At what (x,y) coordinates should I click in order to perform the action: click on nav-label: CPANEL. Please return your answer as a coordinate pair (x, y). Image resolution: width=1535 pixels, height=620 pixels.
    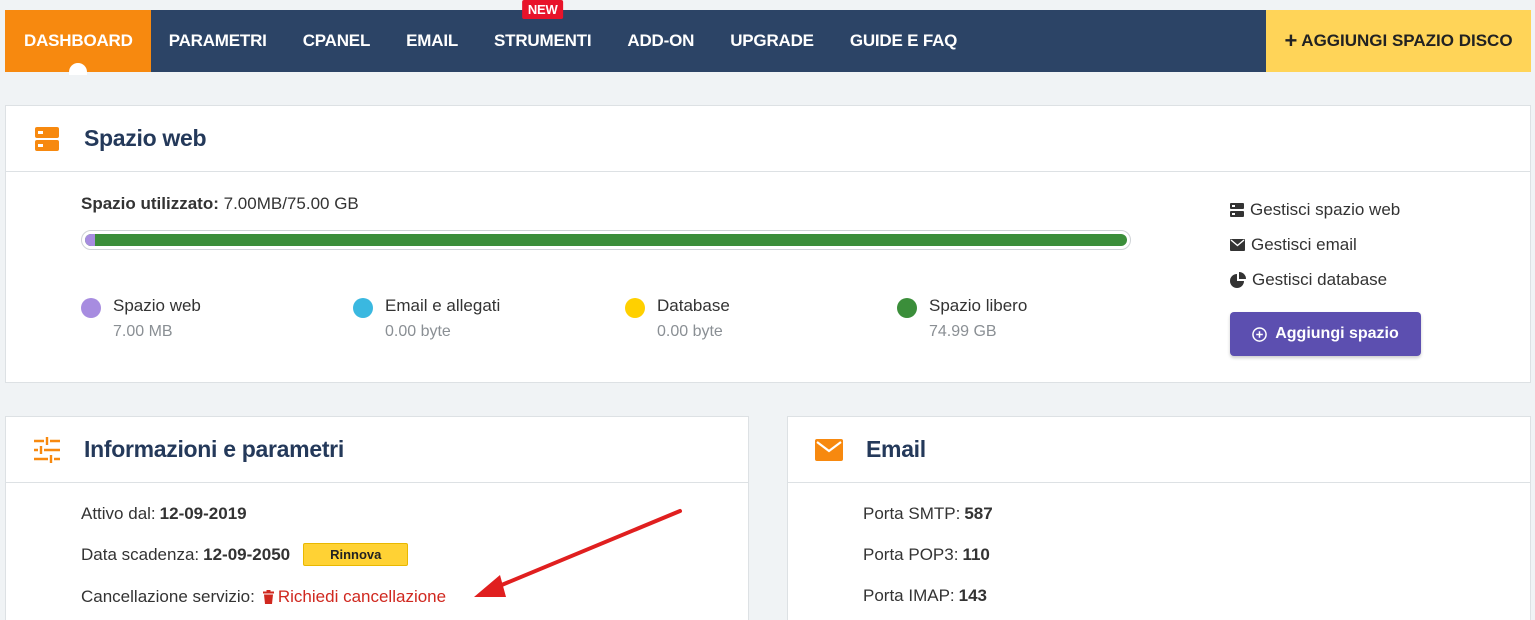
    Looking at the image, I should click on (336, 40).